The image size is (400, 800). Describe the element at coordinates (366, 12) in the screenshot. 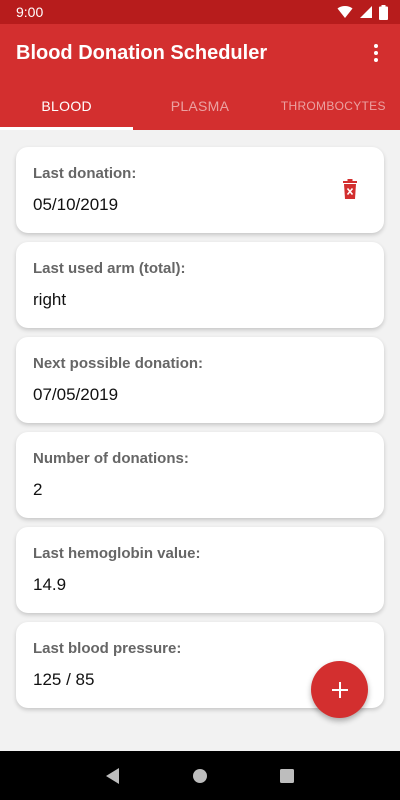

I see `signal-icon` at that location.